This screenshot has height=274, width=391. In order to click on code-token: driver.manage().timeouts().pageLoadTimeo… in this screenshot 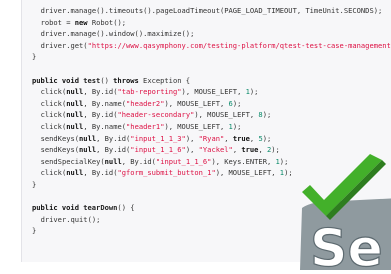, I will do `click(211, 10)`.